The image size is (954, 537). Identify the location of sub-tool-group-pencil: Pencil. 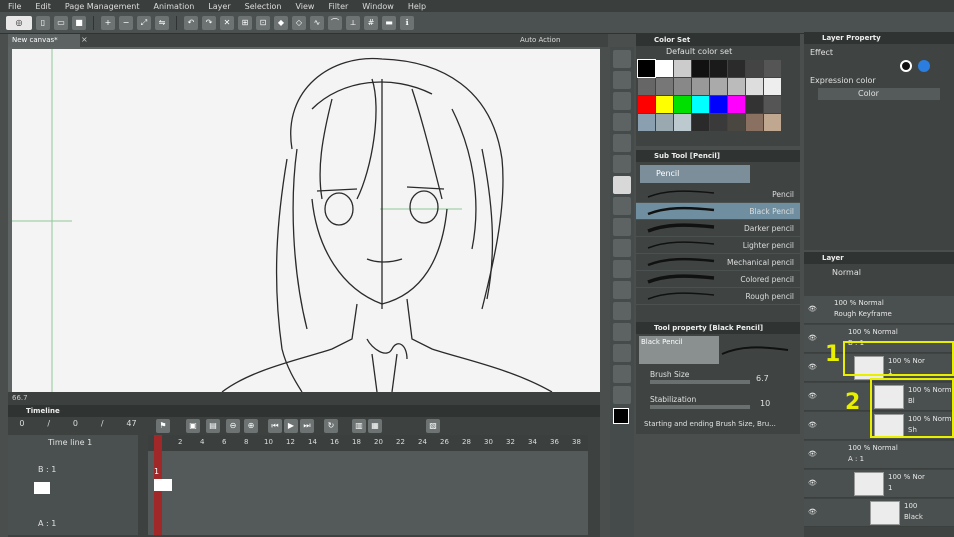
(695, 174).